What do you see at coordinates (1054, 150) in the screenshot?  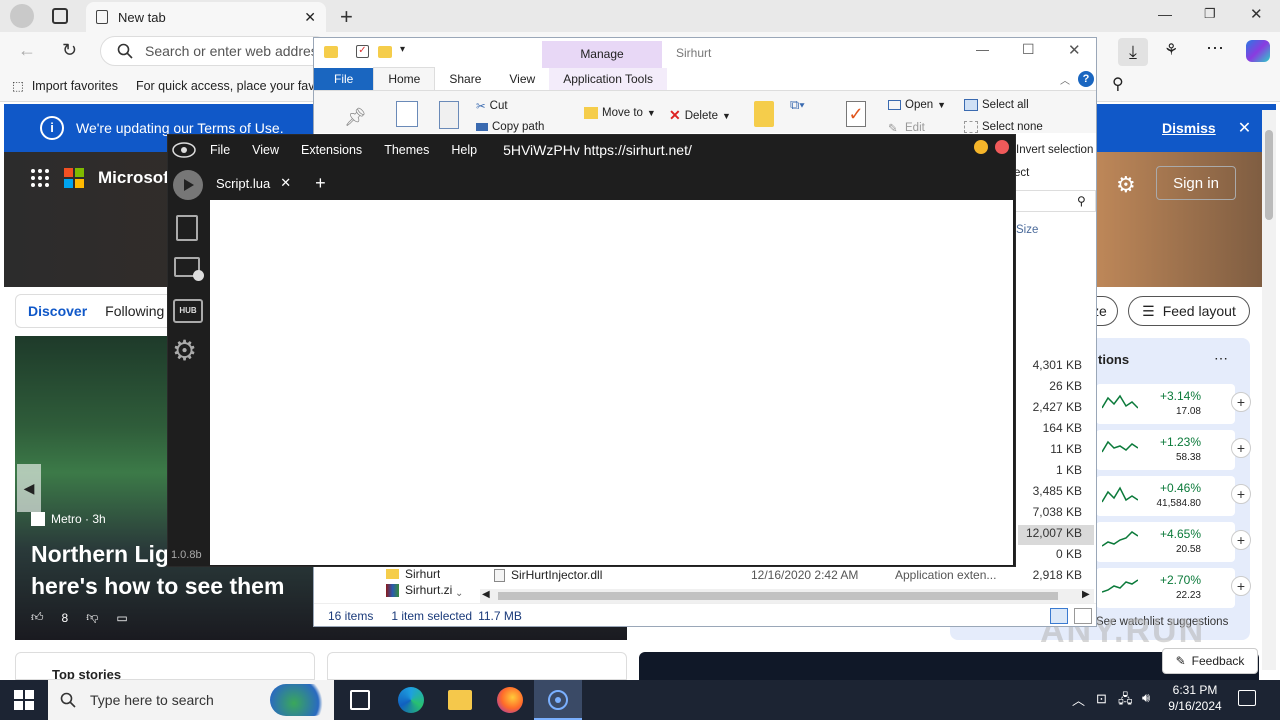 I see `invert-selection-button: Invert selection` at bounding box center [1054, 150].